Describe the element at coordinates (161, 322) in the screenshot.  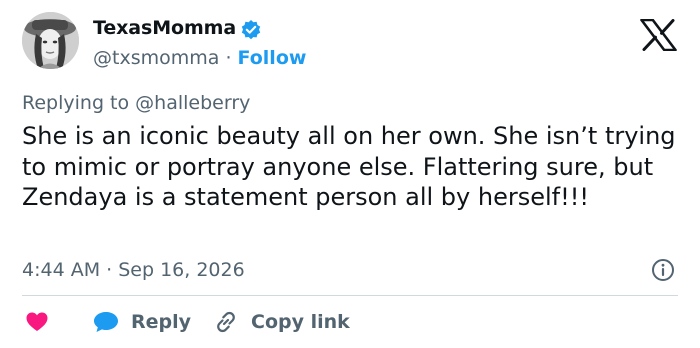
I see `reply-label: Reply` at that location.